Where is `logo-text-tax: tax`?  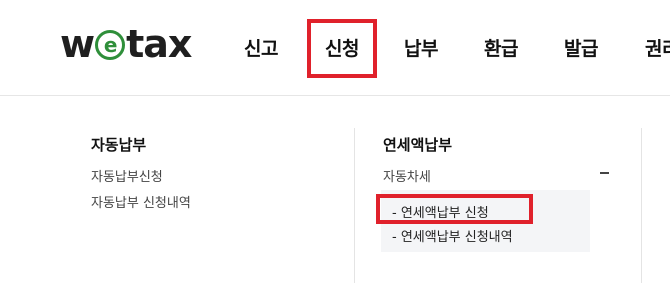
logo-text-tax: tax is located at coordinates (159, 44).